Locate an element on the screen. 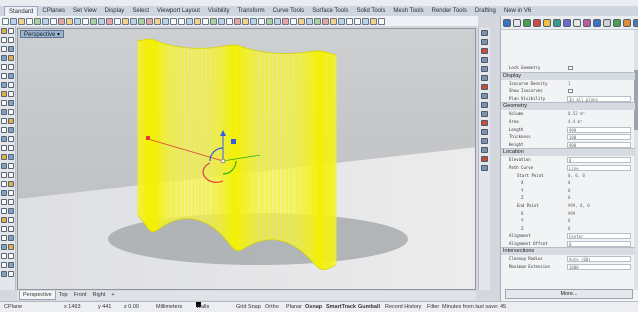 The width and height of the screenshot is (638, 312). tab-transform: Transform is located at coordinates (250, 11).